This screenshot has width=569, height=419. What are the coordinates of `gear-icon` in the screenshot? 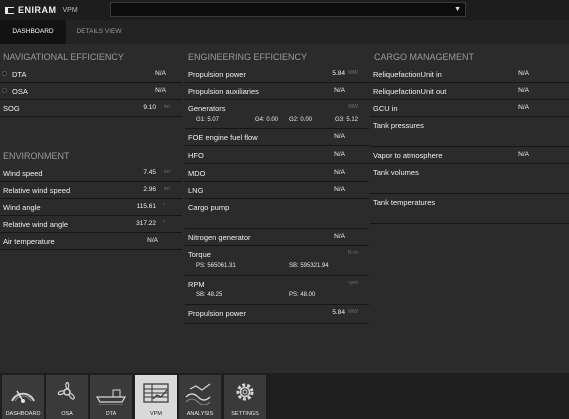 It's located at (245, 392).